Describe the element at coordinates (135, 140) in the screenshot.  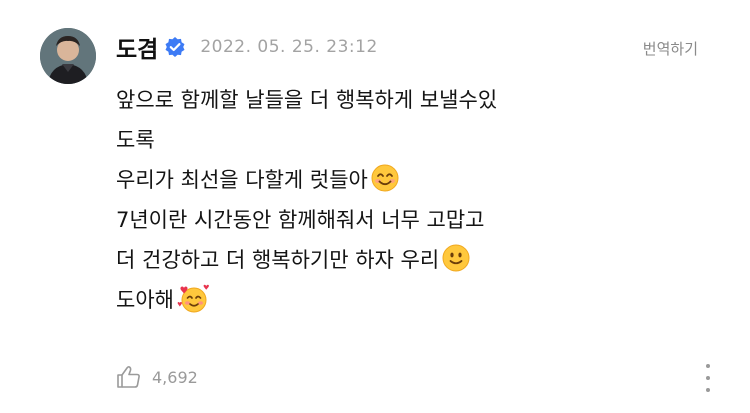
I see `post-text-line: 도록` at that location.